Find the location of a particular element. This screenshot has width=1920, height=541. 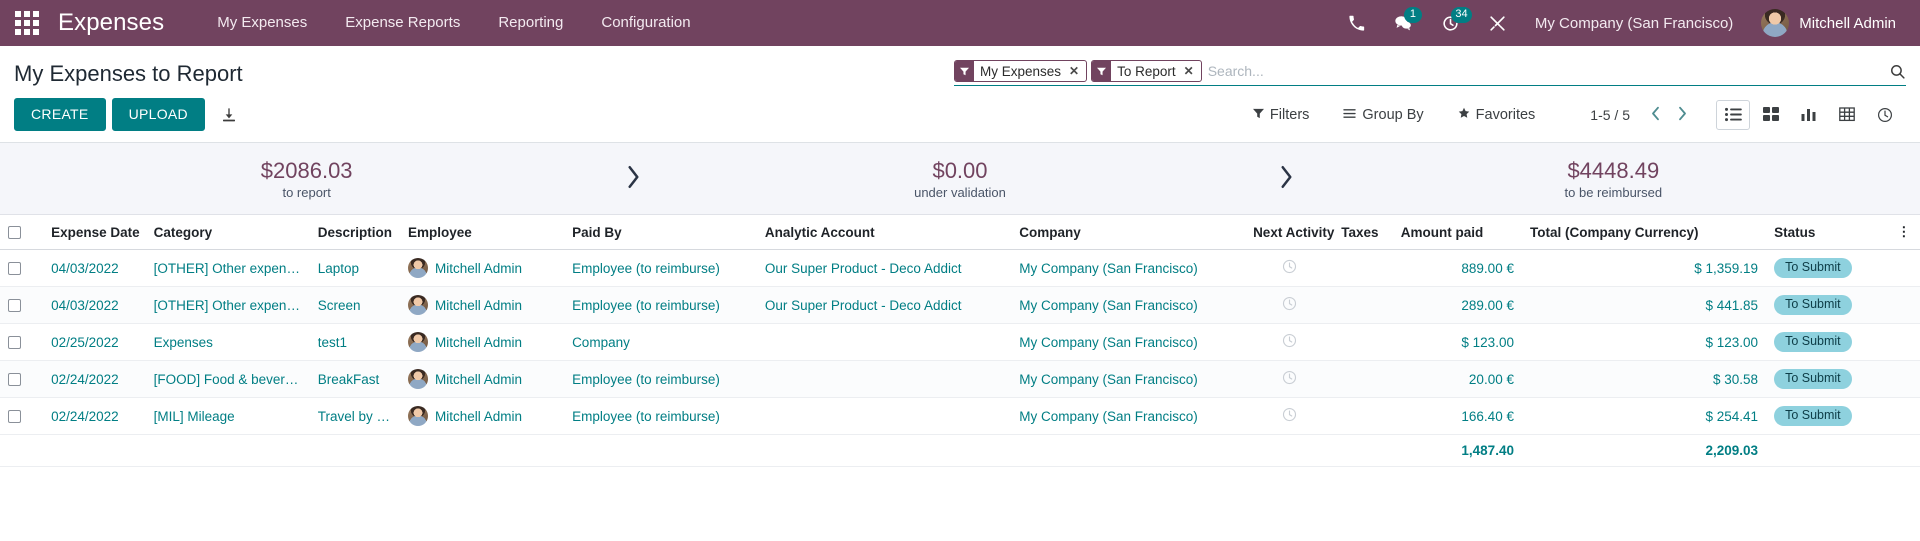

pivot-view-icon is located at coordinates (1847, 115).